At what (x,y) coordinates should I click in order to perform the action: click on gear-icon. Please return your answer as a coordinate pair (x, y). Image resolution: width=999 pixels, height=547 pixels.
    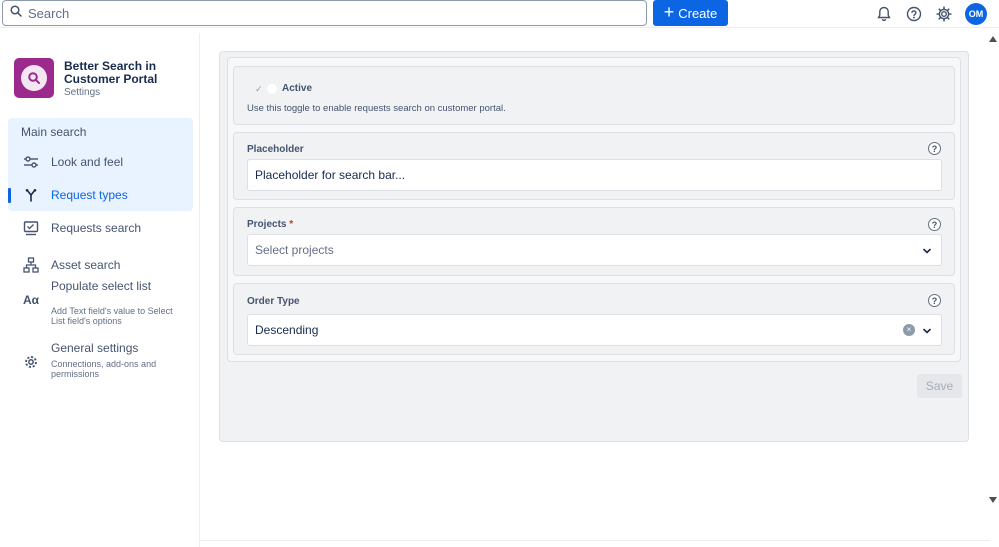
    Looking at the image, I should click on (31, 362).